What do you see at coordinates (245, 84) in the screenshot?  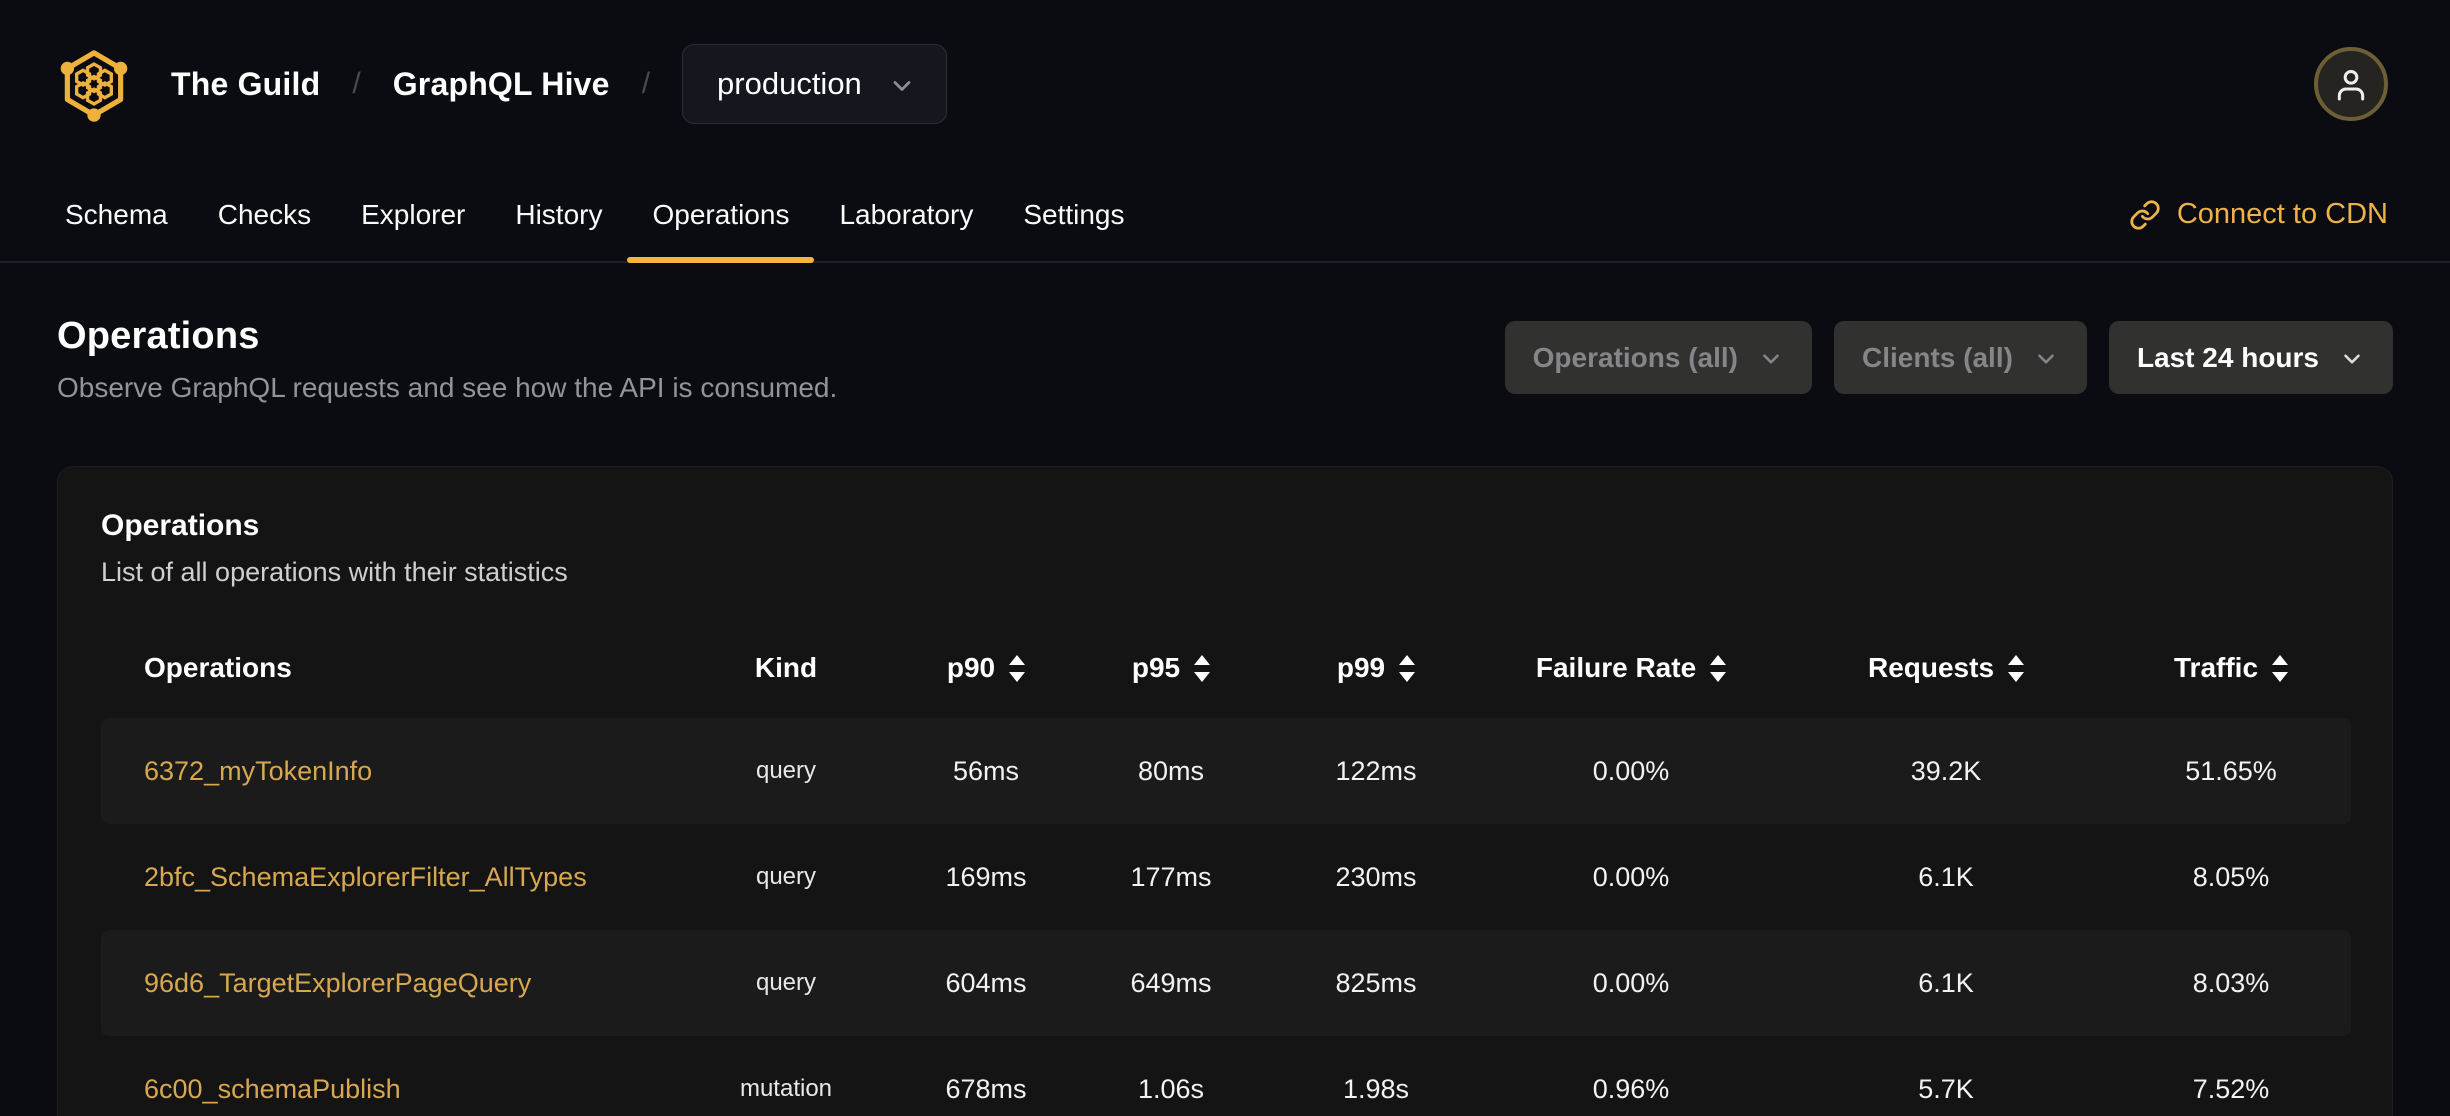 I see `breadcrumb-org: The Guild` at bounding box center [245, 84].